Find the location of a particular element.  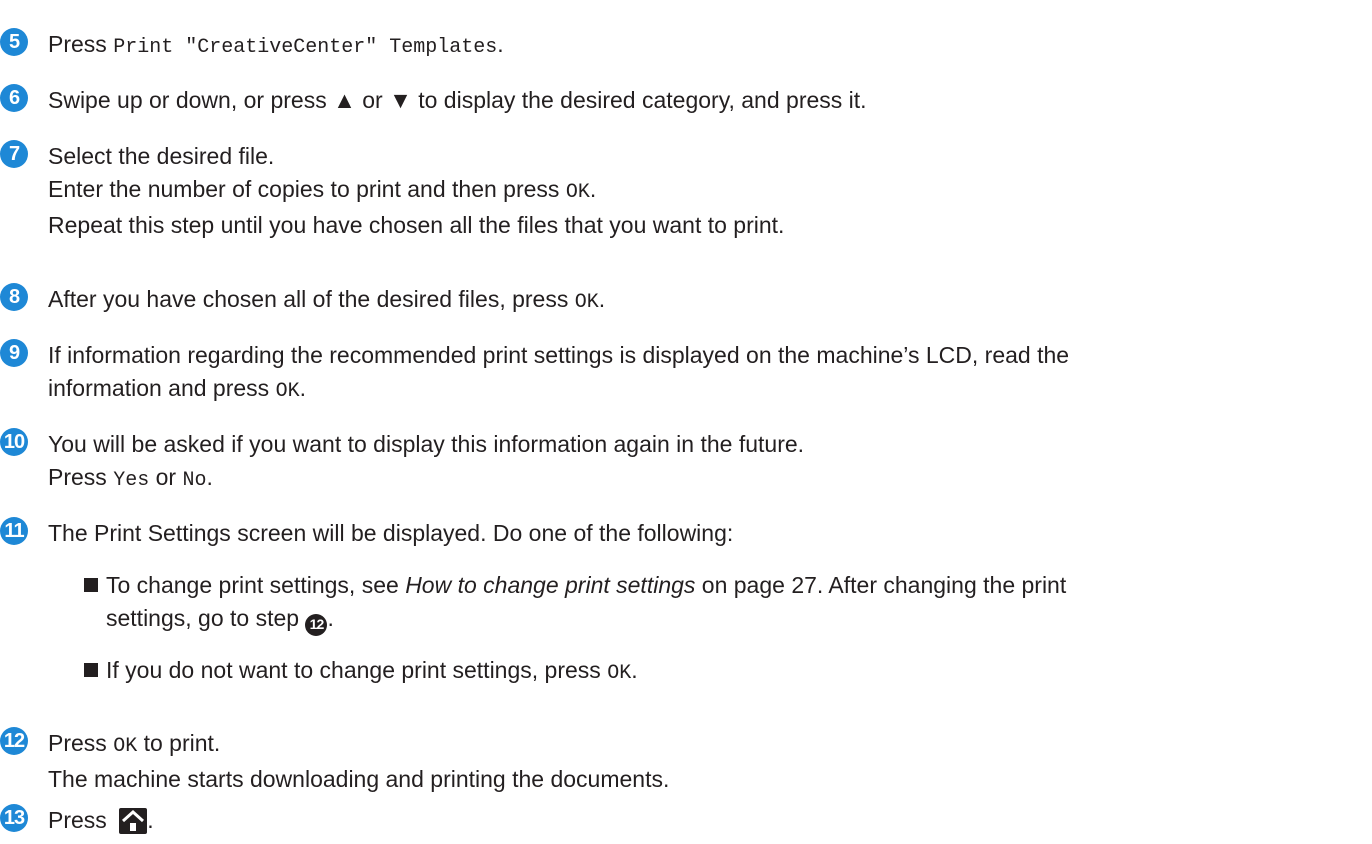

step-number-badge: 5 is located at coordinates (14, 42).